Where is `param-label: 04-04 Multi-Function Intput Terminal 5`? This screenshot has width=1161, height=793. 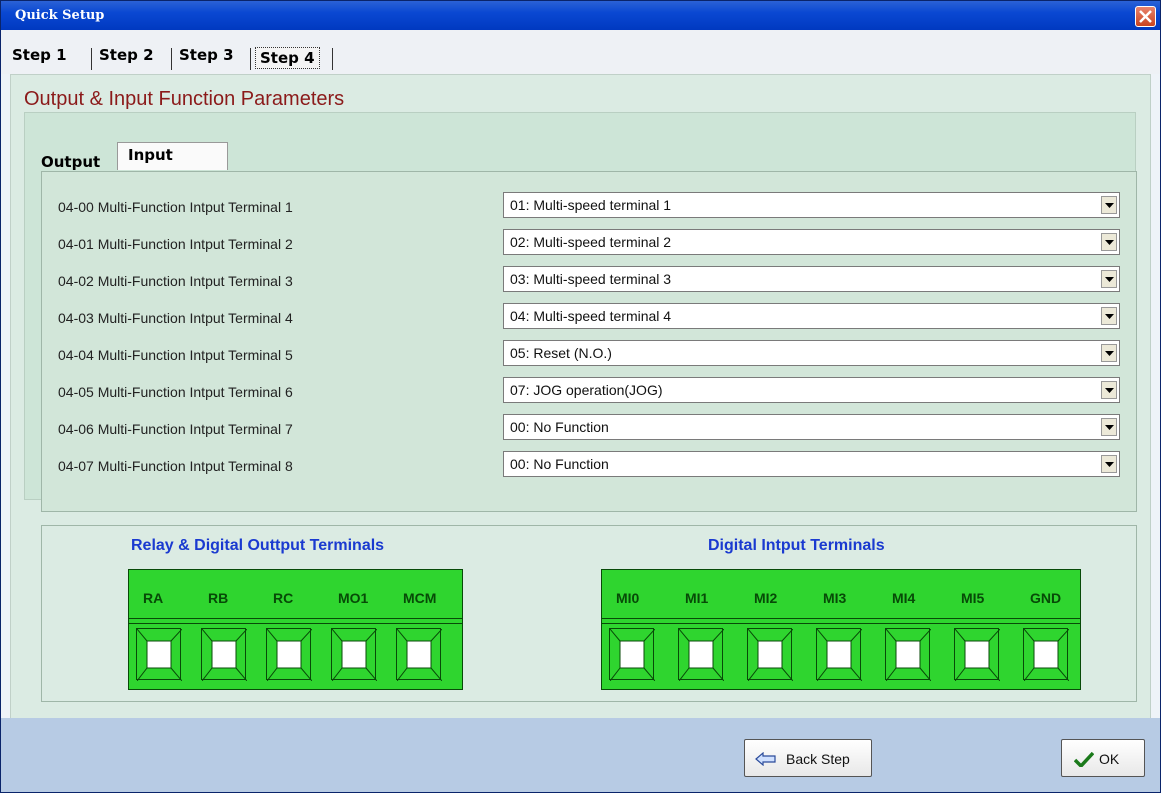 param-label: 04-04 Multi-Function Intput Terminal 5 is located at coordinates (175, 355).